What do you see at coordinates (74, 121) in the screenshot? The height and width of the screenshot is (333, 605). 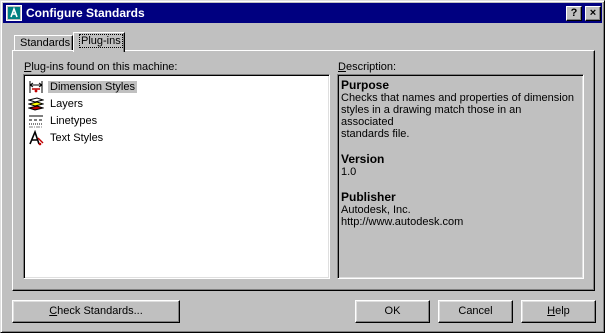 I see `list-item-label: Linetypes` at bounding box center [74, 121].